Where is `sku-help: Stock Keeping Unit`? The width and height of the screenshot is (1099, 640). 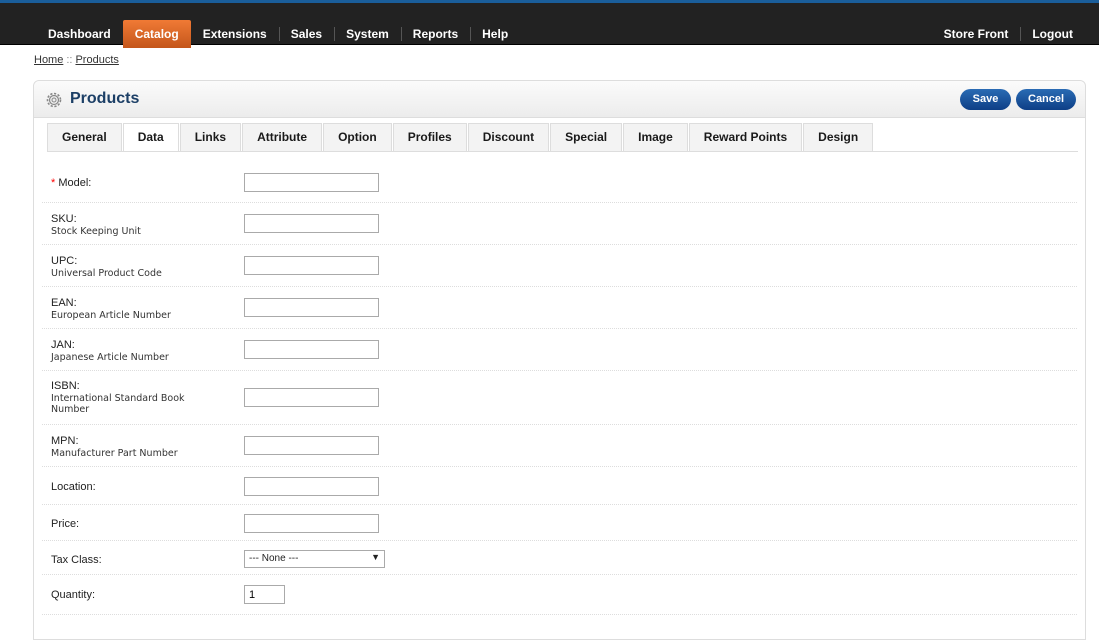 sku-help: Stock Keeping Unit is located at coordinates (96, 231).